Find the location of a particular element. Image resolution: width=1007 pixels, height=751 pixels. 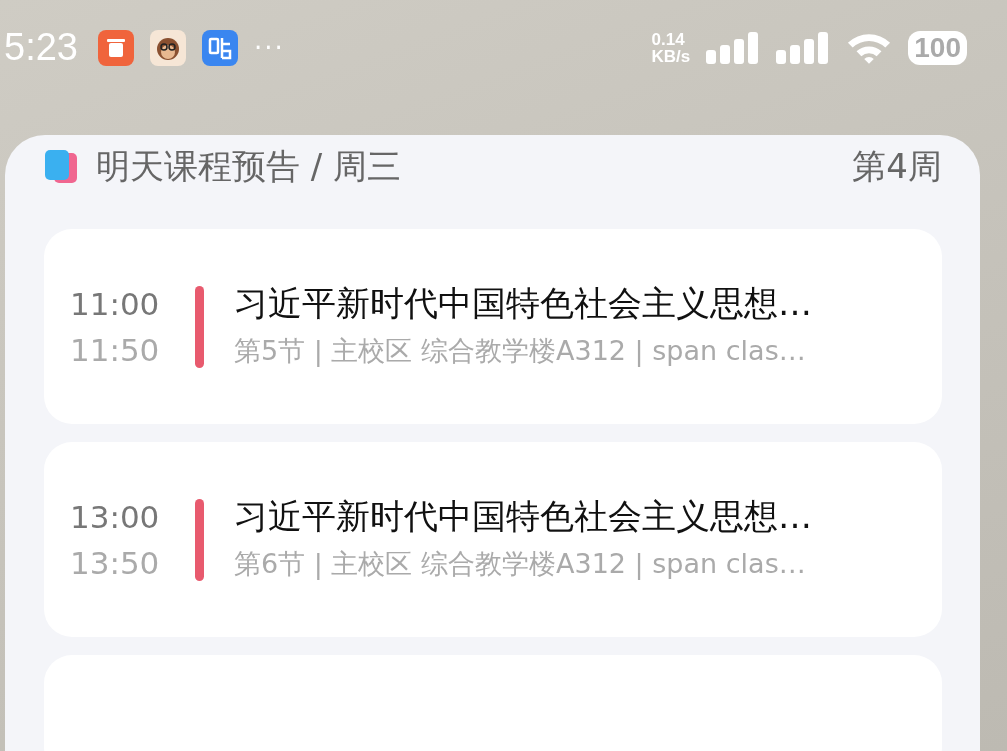

status-time: 5:23 is located at coordinates (41, 47).